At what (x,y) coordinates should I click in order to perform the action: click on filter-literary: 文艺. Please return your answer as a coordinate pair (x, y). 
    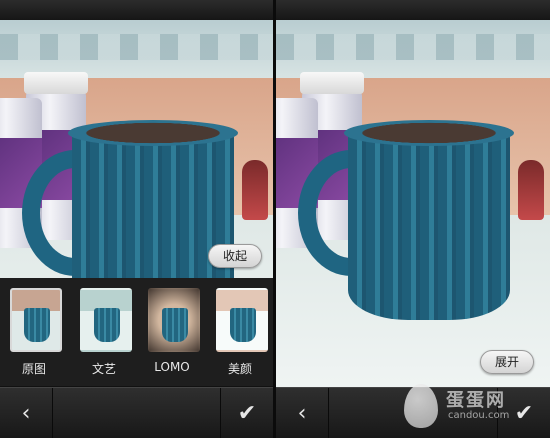
    Looking at the image, I should click on (106, 332).